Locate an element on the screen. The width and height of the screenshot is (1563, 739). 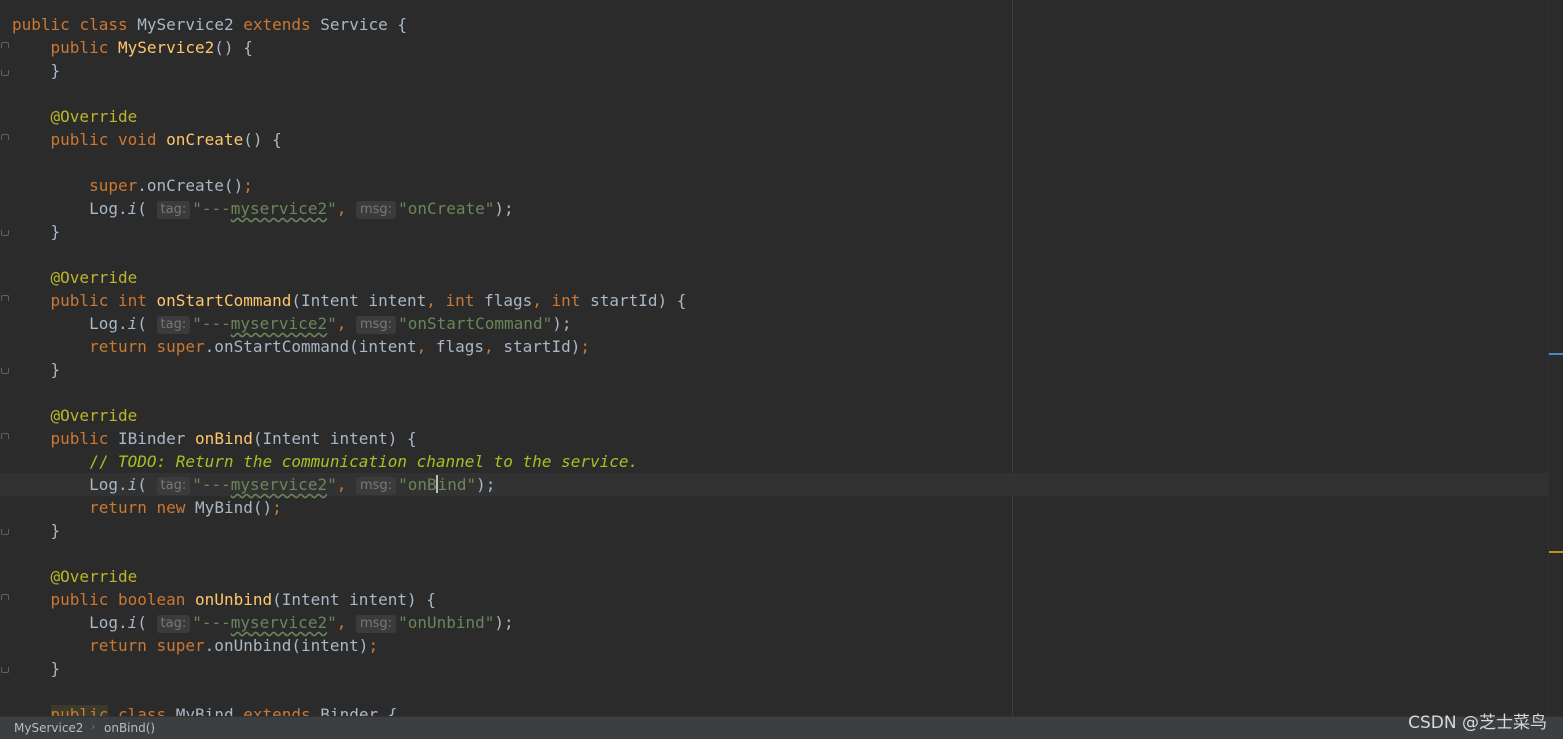
code-line: return new MyBind(); is located at coordinates (147, 507).